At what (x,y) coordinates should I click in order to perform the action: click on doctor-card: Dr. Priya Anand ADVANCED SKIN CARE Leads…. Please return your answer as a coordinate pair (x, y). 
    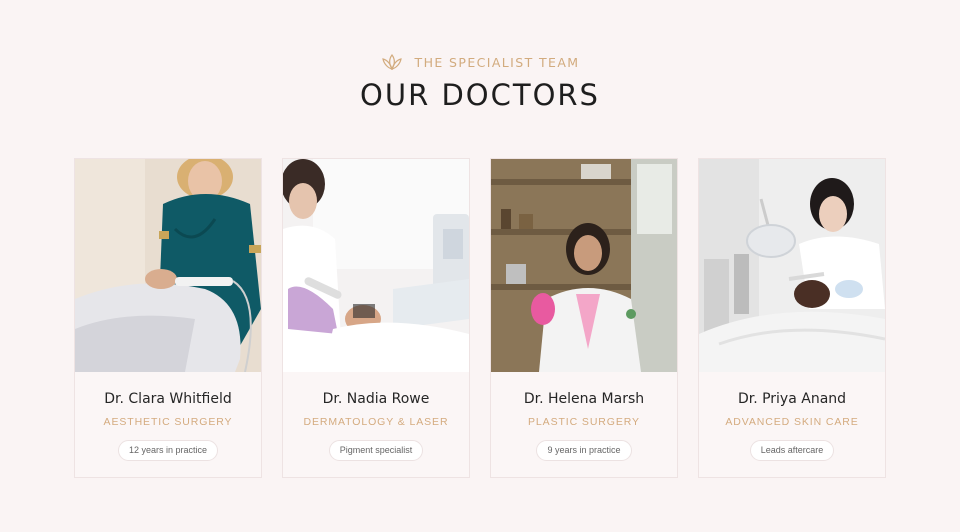
    Looking at the image, I should click on (792, 318).